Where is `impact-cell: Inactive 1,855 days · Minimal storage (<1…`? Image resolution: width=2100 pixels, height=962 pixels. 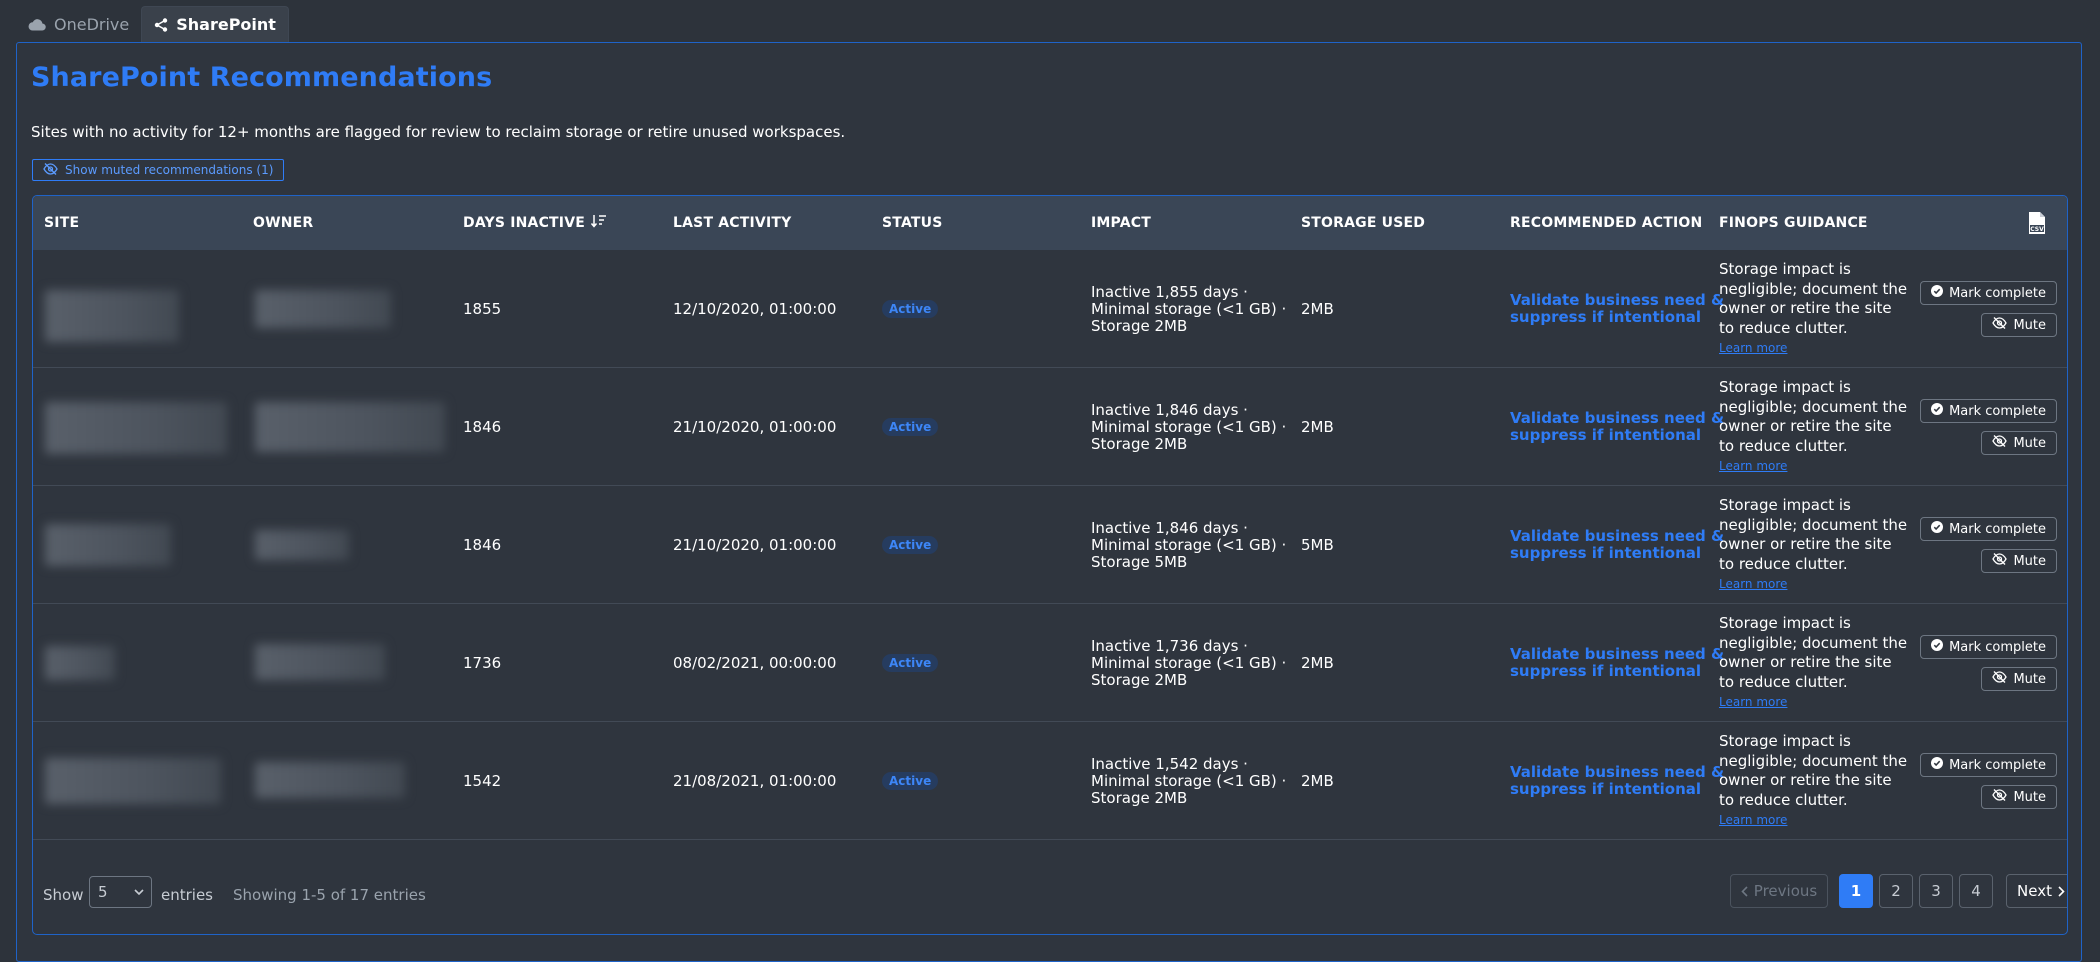 impact-cell: Inactive 1,855 days · Minimal storage (<1… is located at coordinates (1188, 309).